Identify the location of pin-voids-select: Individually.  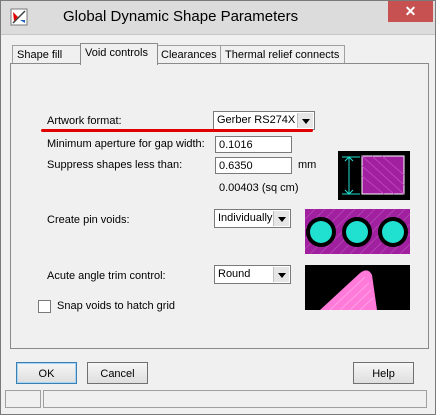
(252, 218).